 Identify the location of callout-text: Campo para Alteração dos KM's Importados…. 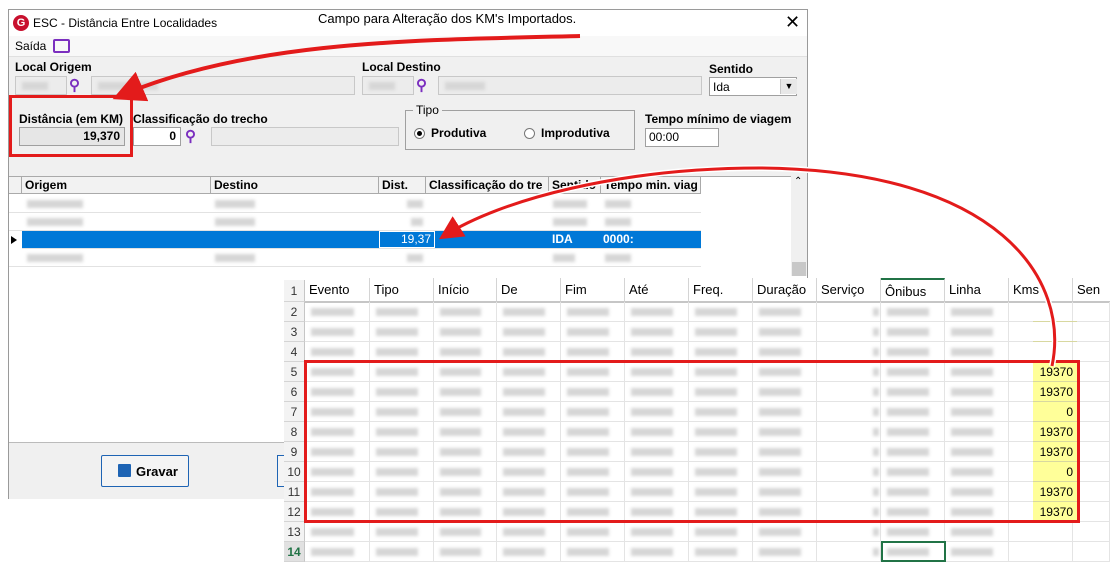
(447, 18).